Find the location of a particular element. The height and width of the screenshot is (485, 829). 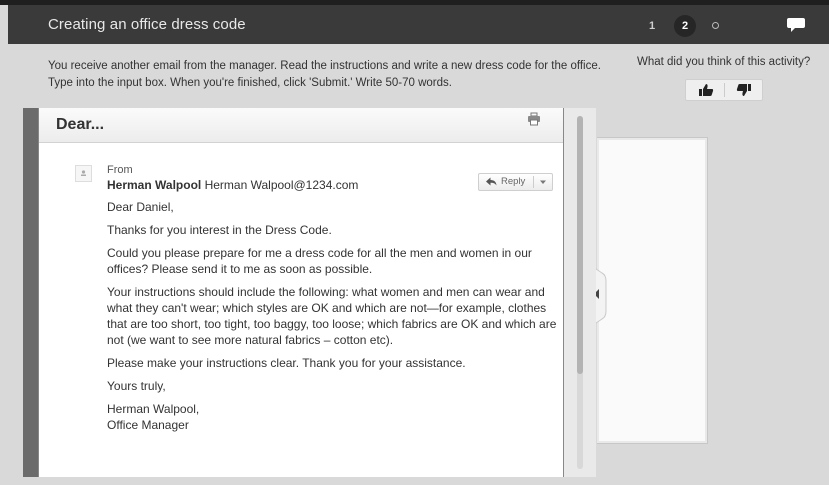

reply-button-group: Reply is located at coordinates (515, 182).